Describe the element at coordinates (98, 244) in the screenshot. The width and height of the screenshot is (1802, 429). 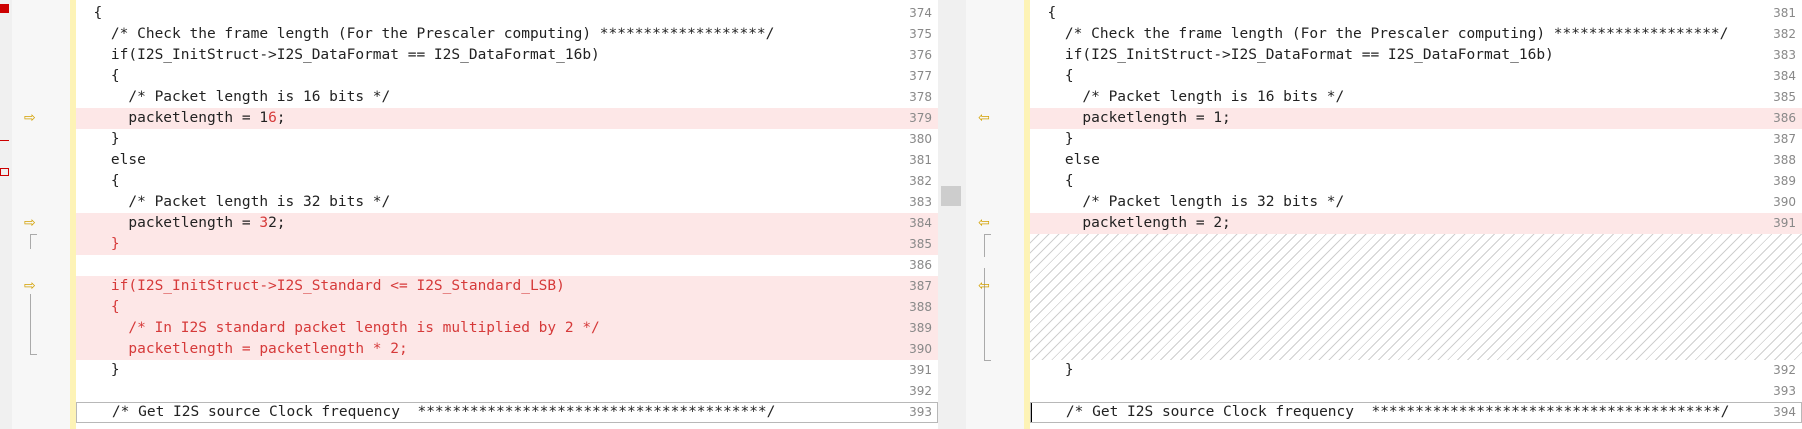
I see `changed-text: }` at that location.